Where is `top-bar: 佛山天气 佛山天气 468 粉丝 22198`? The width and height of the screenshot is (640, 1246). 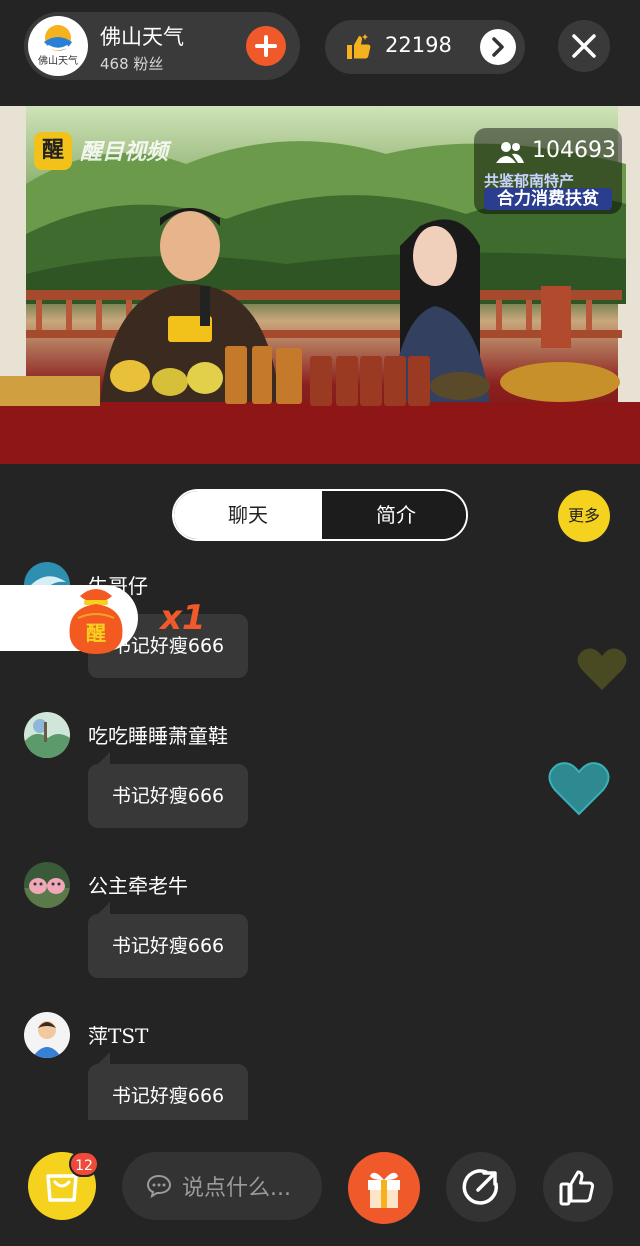 top-bar: 佛山天气 佛山天气 468 粉丝 22198 is located at coordinates (320, 52).